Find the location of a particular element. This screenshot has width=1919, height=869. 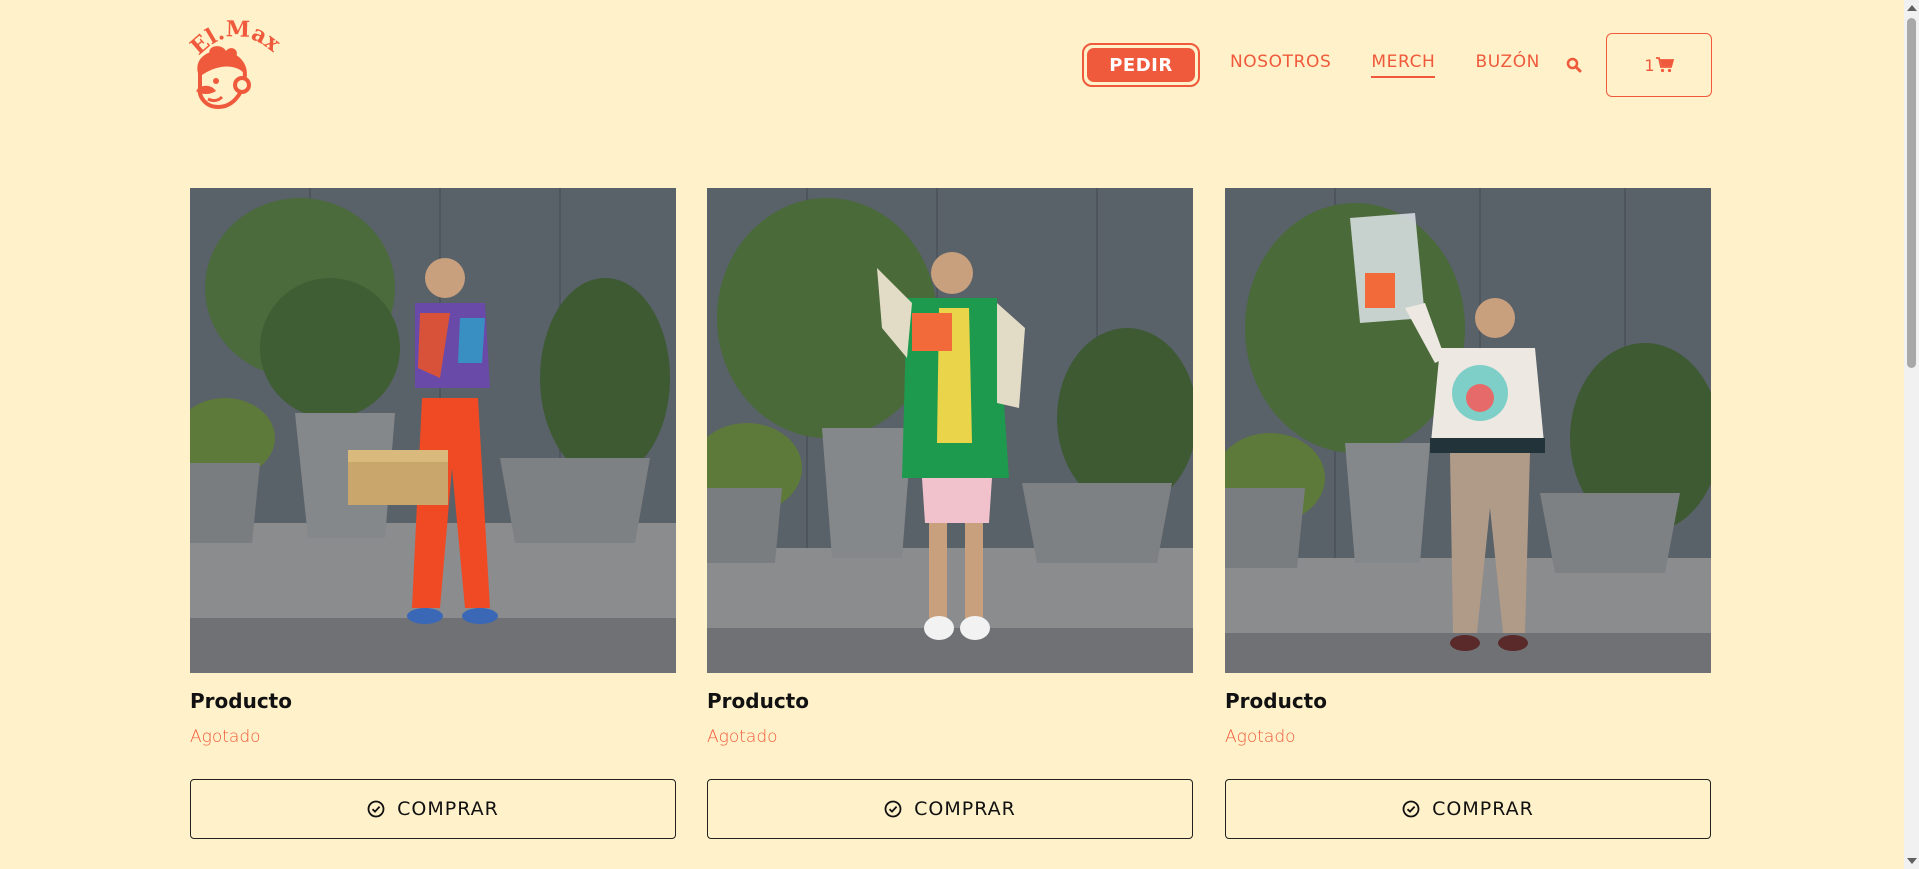

pedir-button: PEDIR is located at coordinates (1140, 65).